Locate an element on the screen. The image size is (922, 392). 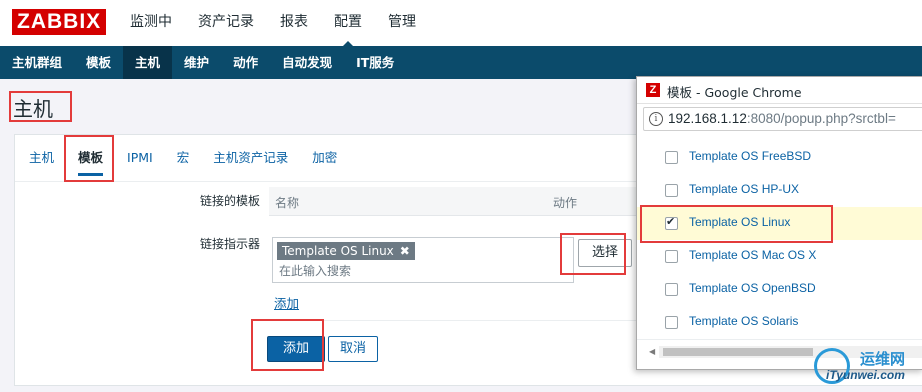
sub-menu-bar: 主机群组 模板 主机 维护 动作 自动发现 IT服务 is located at coordinates (461, 62).